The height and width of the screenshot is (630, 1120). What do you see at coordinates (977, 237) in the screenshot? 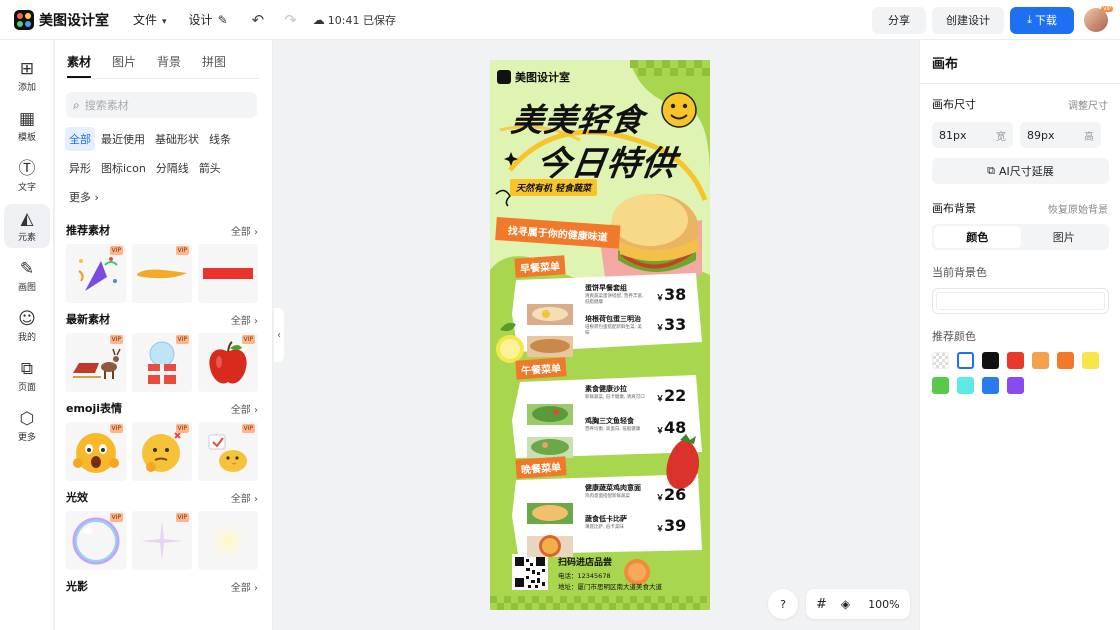
I see `bg-color-tab: 颜色` at bounding box center [977, 237].